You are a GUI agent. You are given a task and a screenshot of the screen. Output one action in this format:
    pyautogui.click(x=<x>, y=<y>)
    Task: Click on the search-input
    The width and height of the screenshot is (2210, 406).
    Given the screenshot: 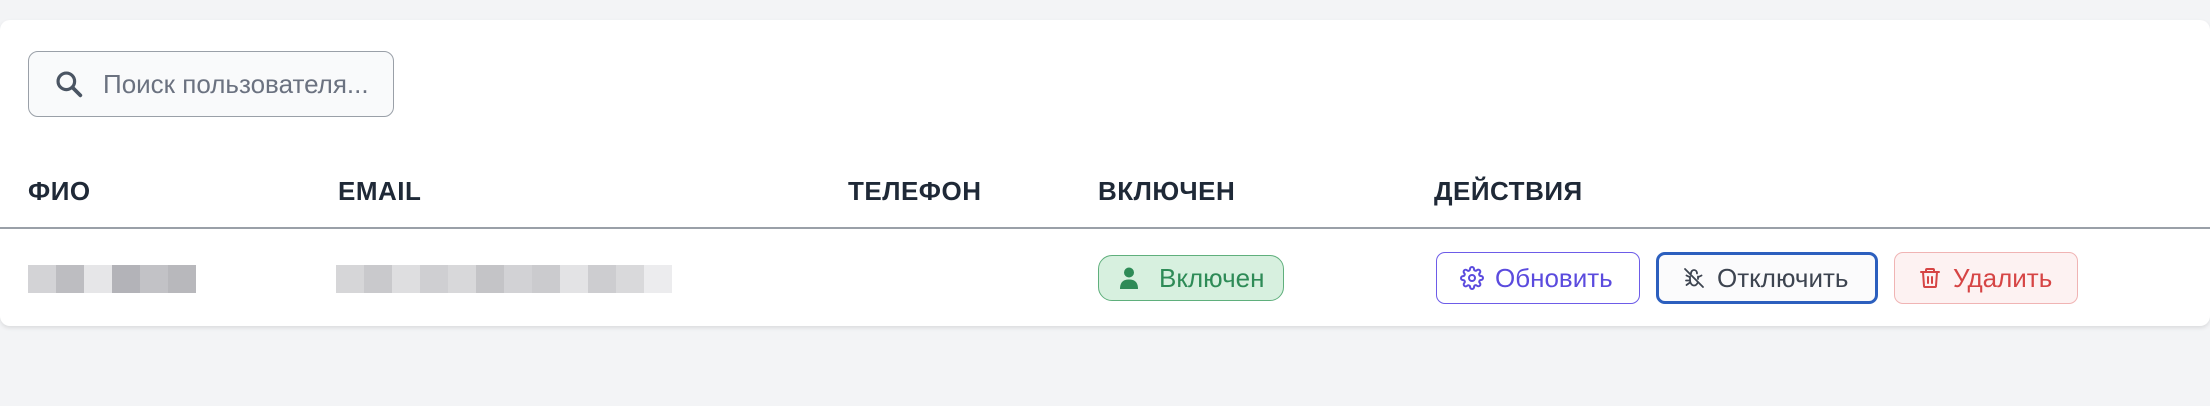 What is the action you would take?
    pyautogui.click(x=253, y=84)
    